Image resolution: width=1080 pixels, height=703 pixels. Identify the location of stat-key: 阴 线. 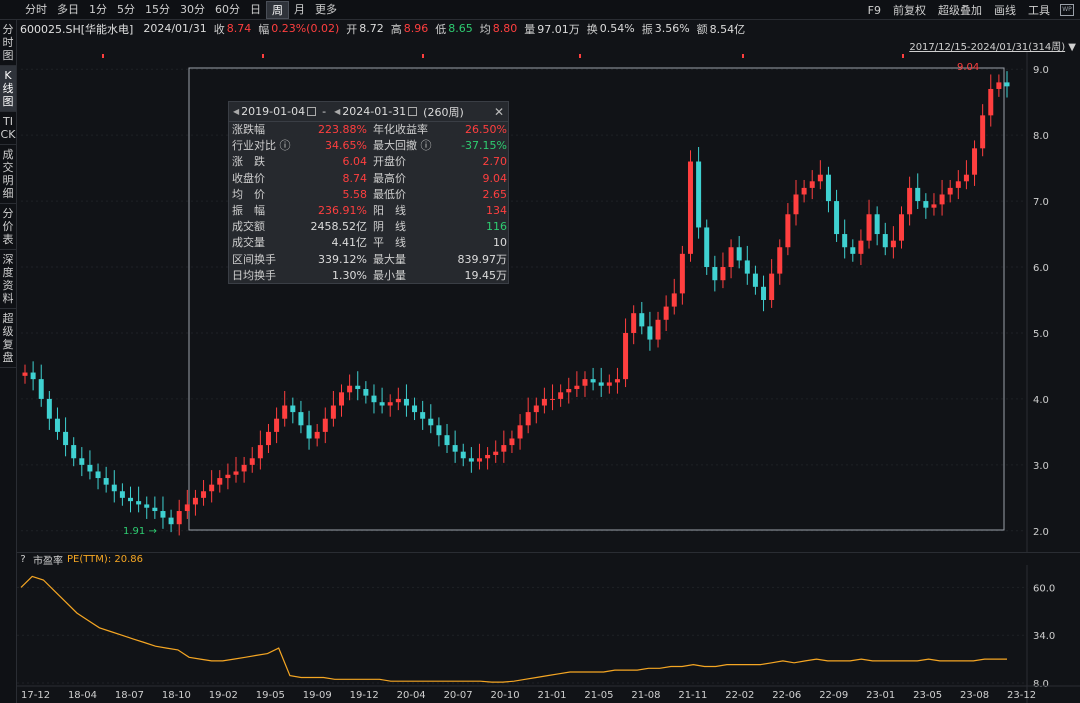
(389, 227).